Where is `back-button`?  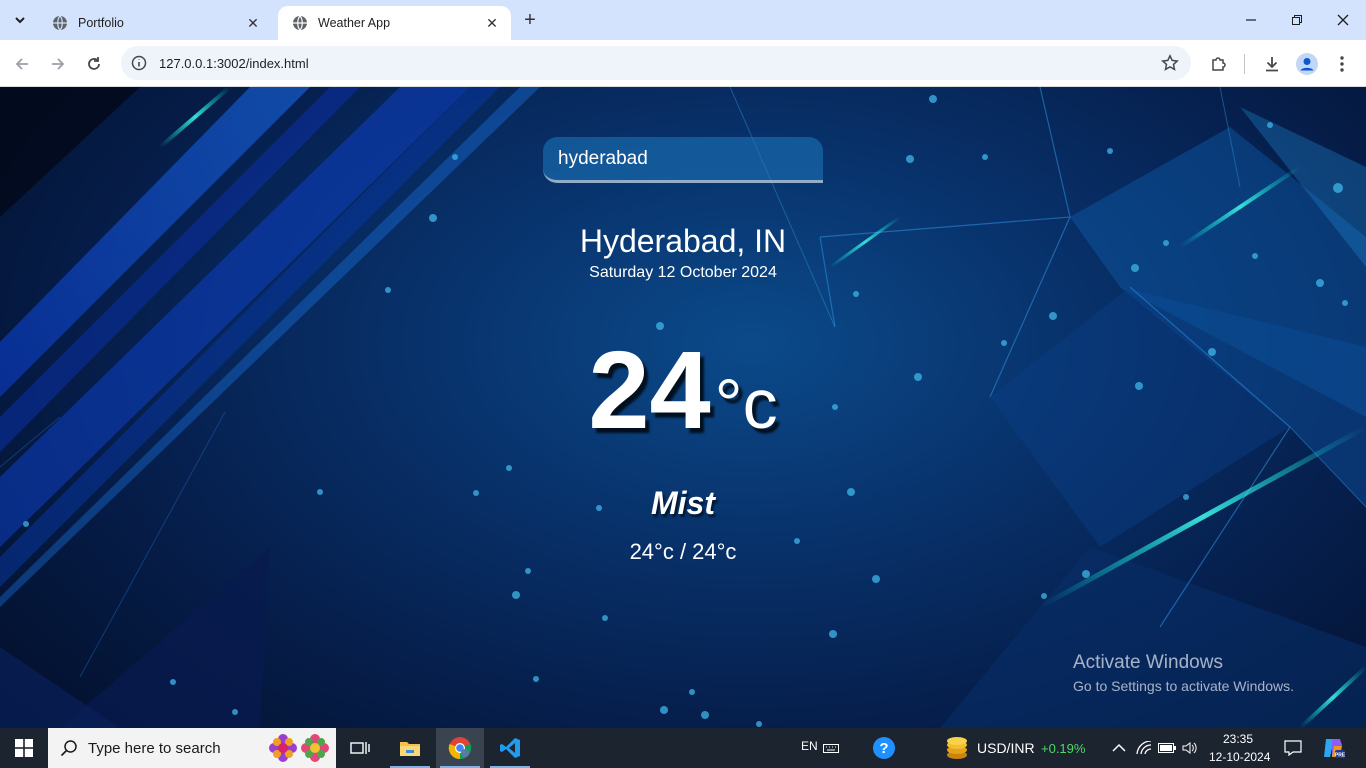 back-button is located at coordinates (22, 64).